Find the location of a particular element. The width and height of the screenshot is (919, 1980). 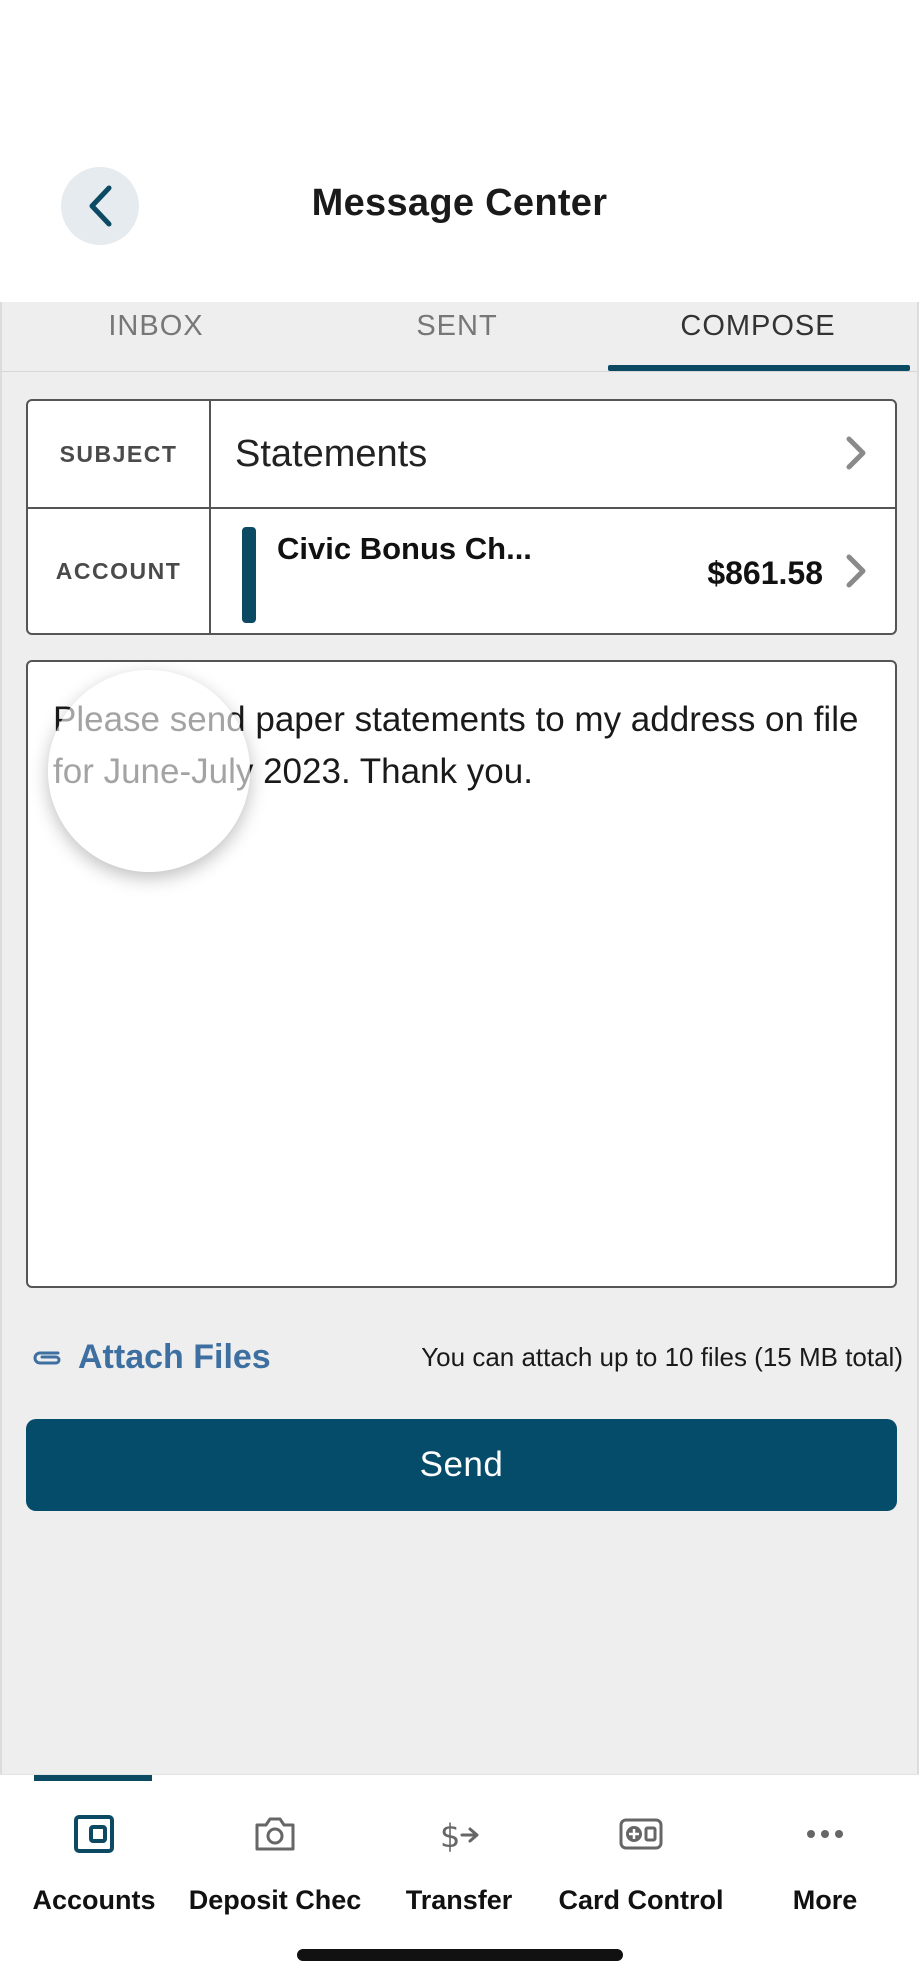

tab-compose: COMPOSE is located at coordinates (758, 337).